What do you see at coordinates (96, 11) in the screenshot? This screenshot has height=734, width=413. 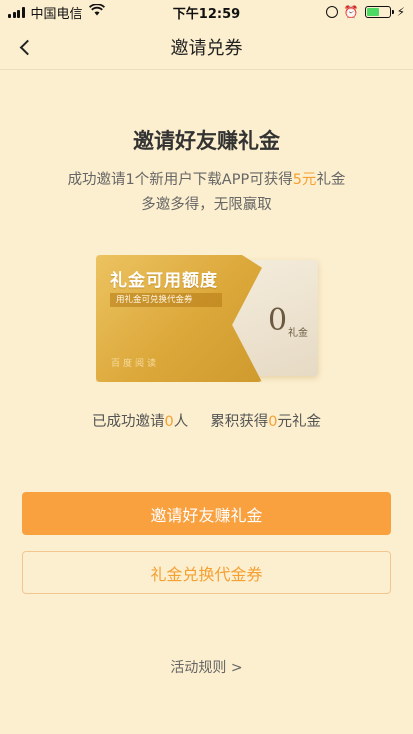 I see `wifi-icon` at bounding box center [96, 11].